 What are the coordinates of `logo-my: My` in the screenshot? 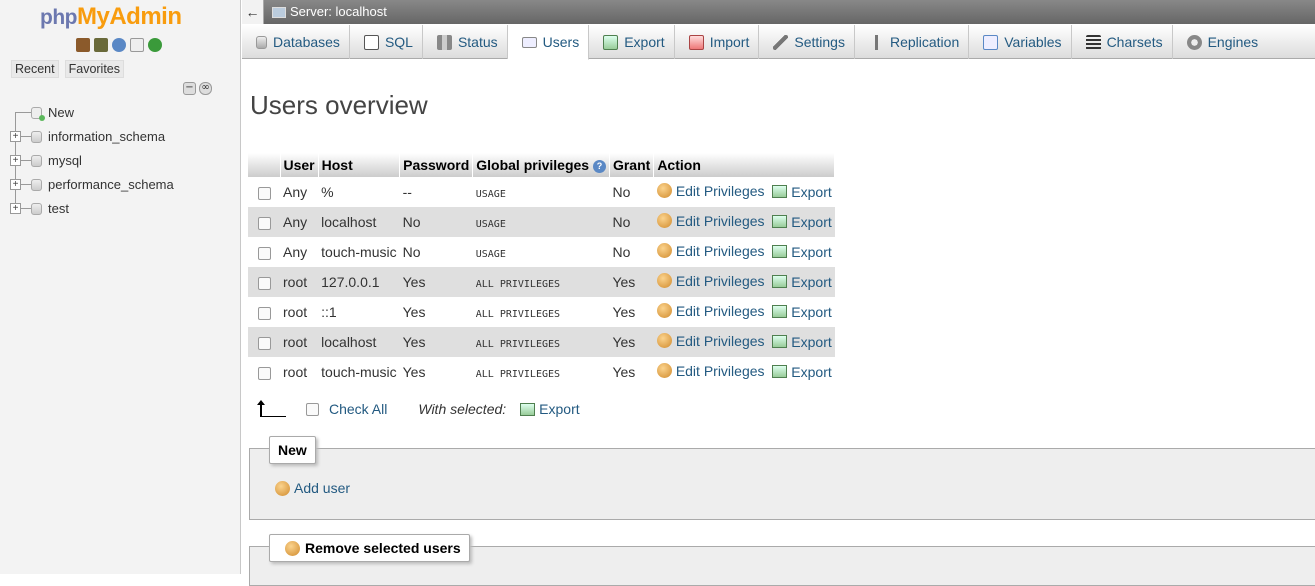 It's located at (93, 16).